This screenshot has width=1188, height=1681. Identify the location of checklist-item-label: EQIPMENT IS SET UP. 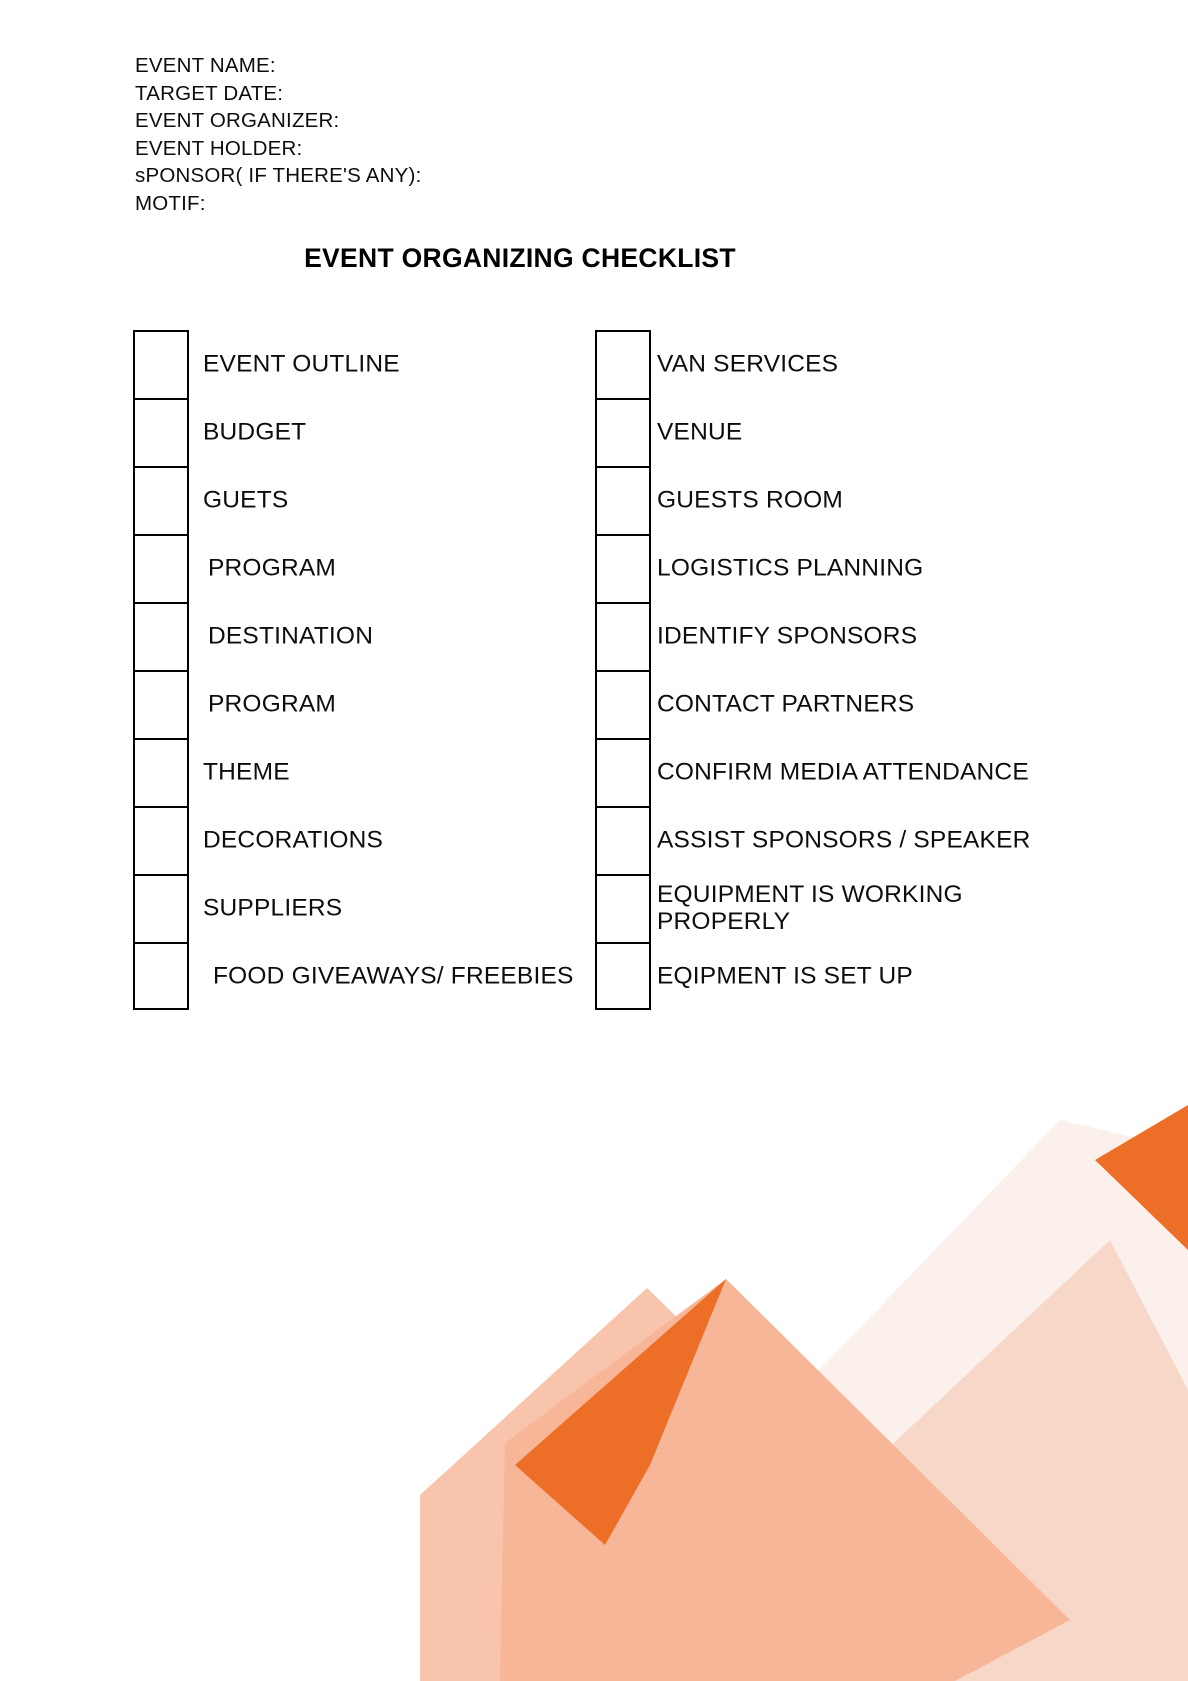
(785, 976).